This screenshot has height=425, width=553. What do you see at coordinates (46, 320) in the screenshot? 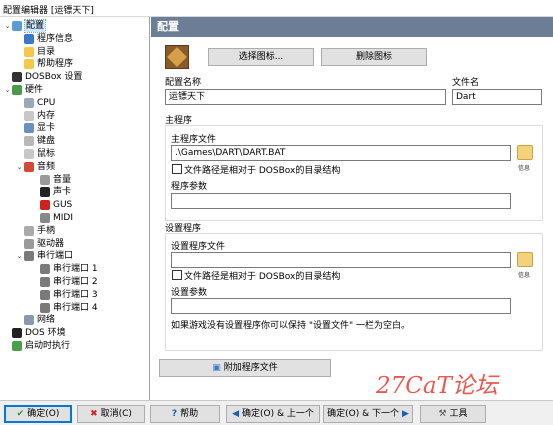
I see `tree-item-label: 网络` at bounding box center [46, 320].